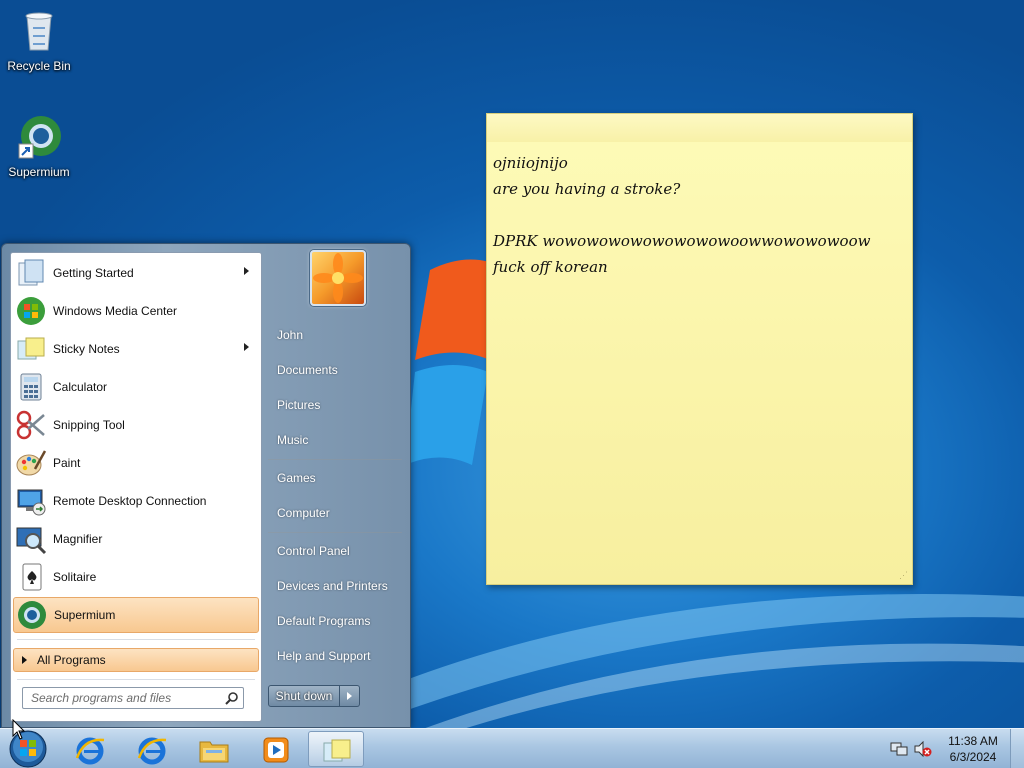  I want to click on all-programs-button: All Programs, so click(136, 660).